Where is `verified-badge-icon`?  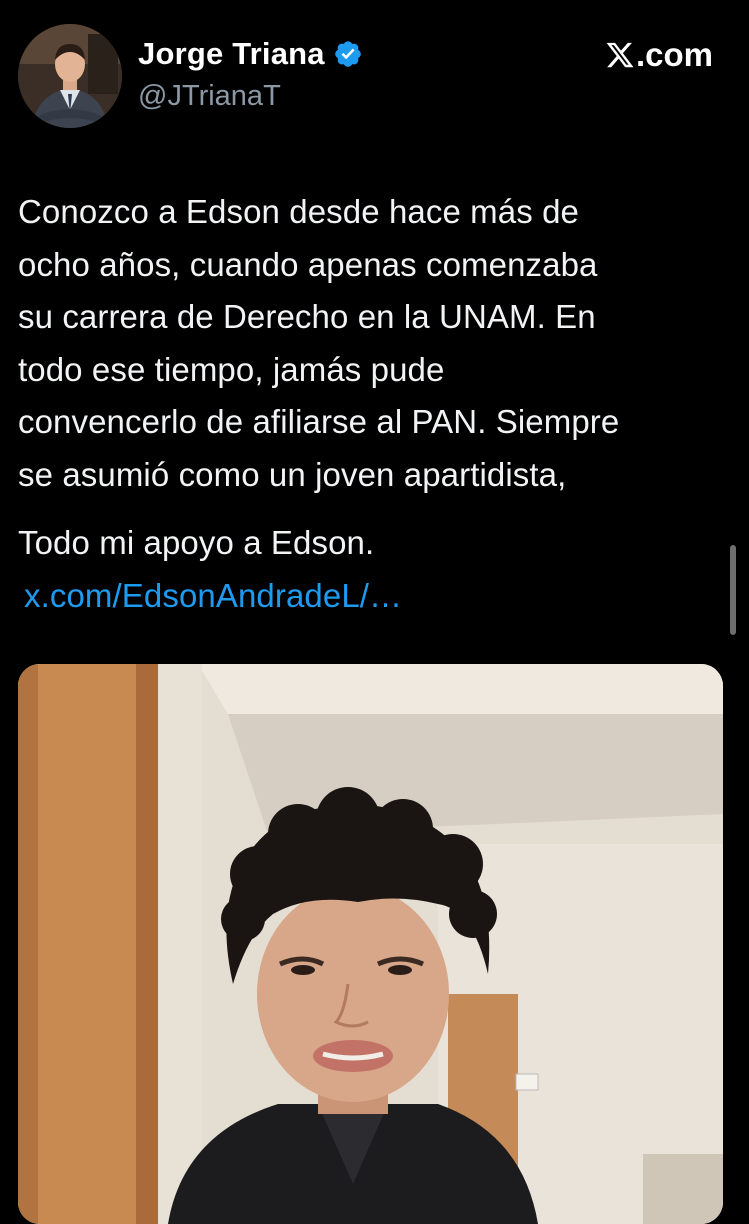
verified-badge-icon is located at coordinates (348, 54).